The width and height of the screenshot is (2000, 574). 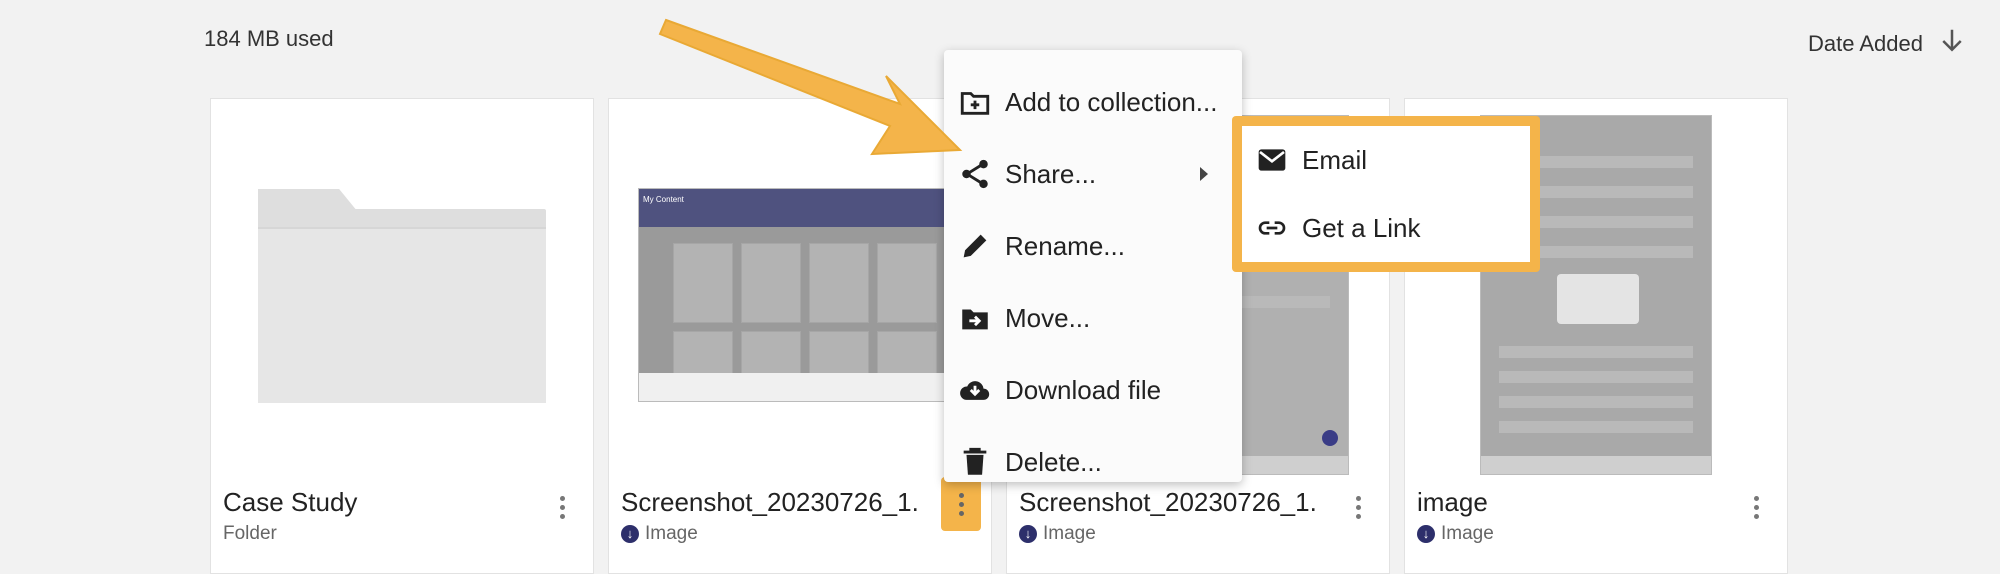 I want to click on card-title: Case Study, so click(x=290, y=502).